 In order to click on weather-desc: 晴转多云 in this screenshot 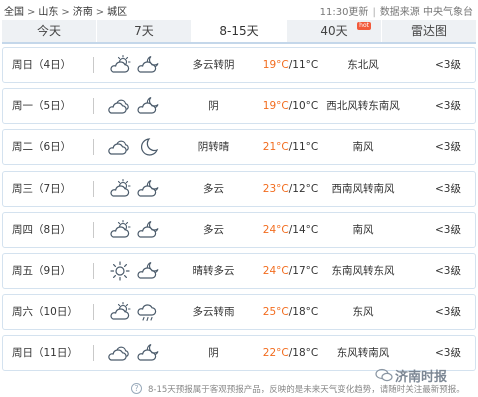, I will do `click(213, 270)`.